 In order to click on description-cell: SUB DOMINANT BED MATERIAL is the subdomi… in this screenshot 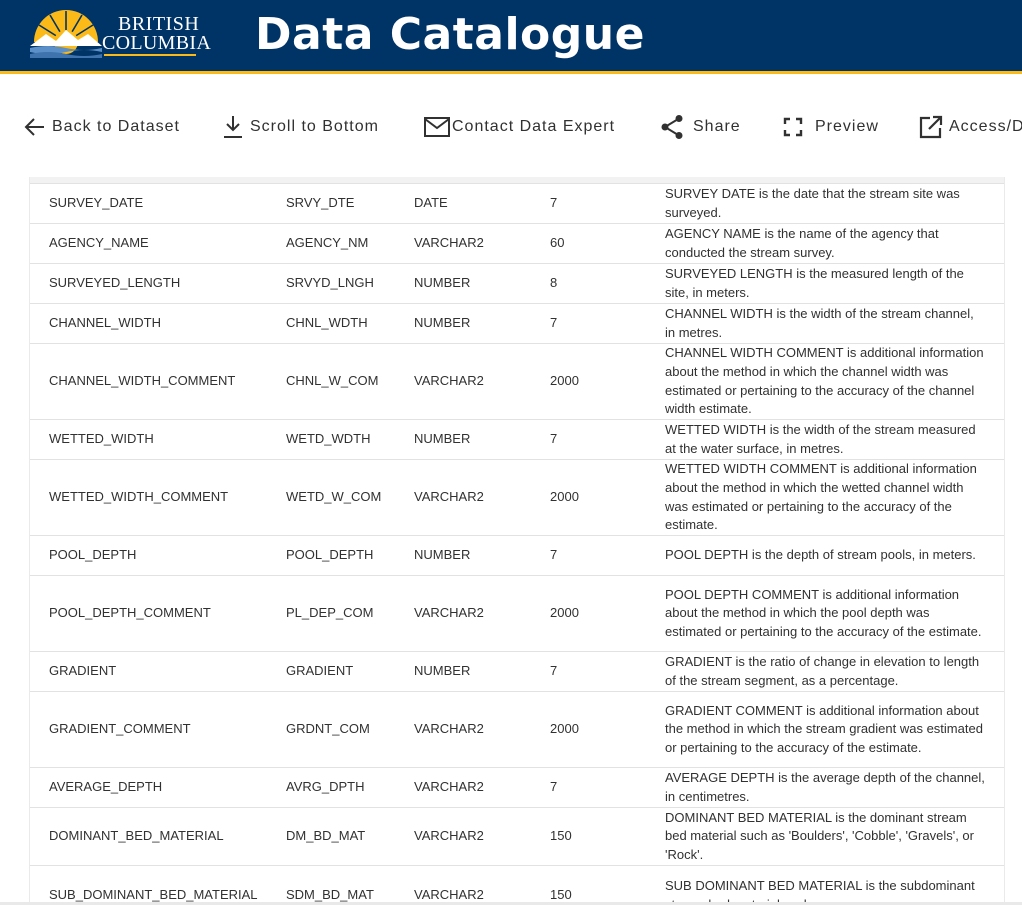, I will do `click(834, 885)`.